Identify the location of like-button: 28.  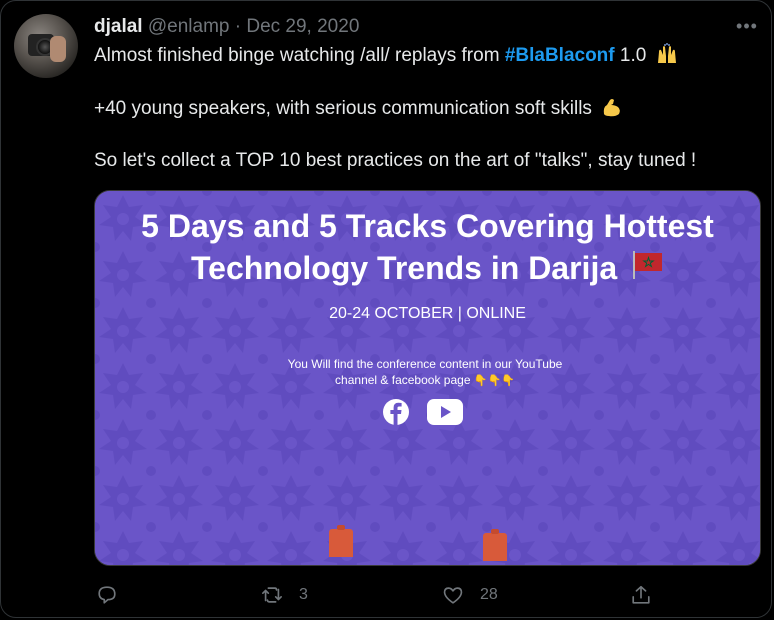
(470, 595).